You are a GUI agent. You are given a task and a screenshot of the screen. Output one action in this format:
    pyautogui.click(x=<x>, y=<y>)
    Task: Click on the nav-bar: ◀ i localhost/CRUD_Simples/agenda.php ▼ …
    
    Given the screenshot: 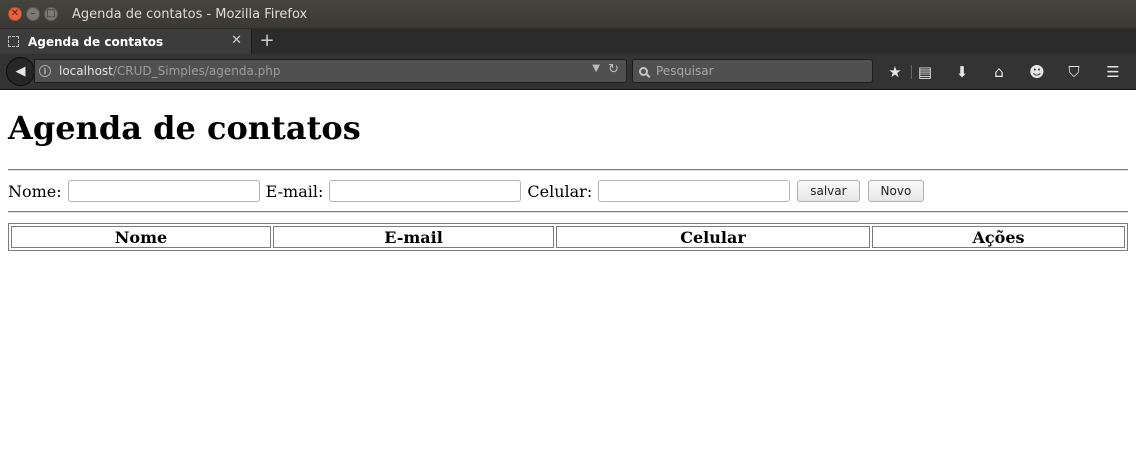 What is the action you would take?
    pyautogui.click(x=568, y=72)
    